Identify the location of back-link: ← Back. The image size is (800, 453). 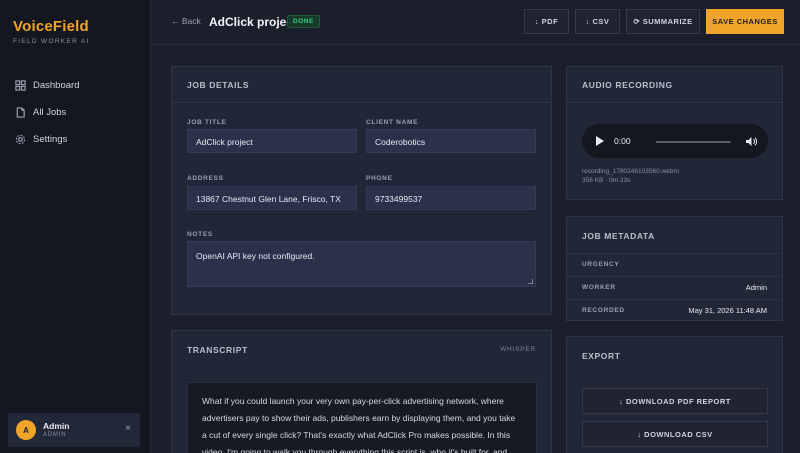
(186, 21).